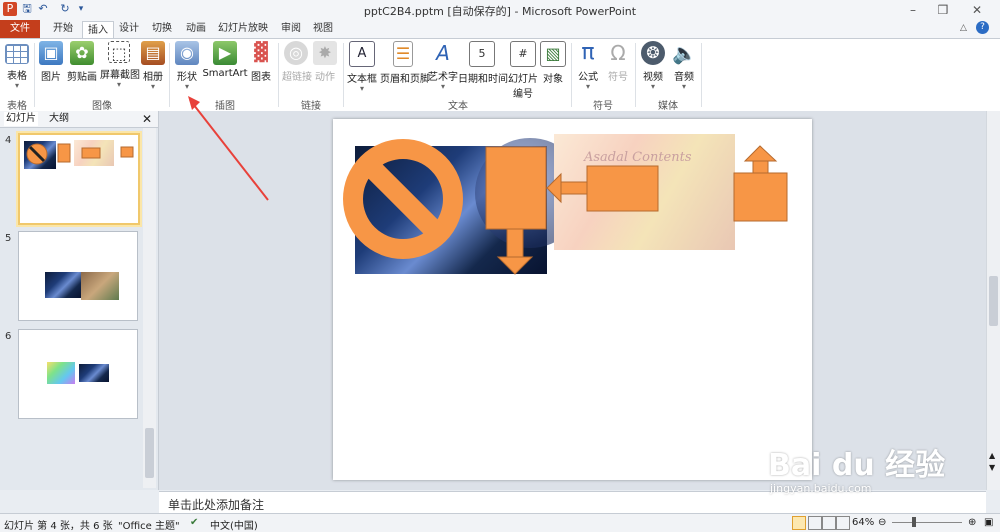  I want to click on thumb-space-image, so click(63, 285).